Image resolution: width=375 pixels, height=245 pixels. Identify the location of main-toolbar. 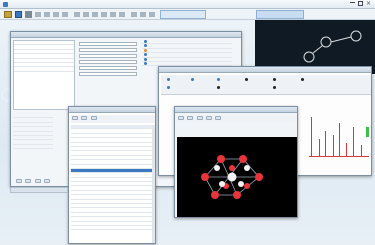
(187, 14).